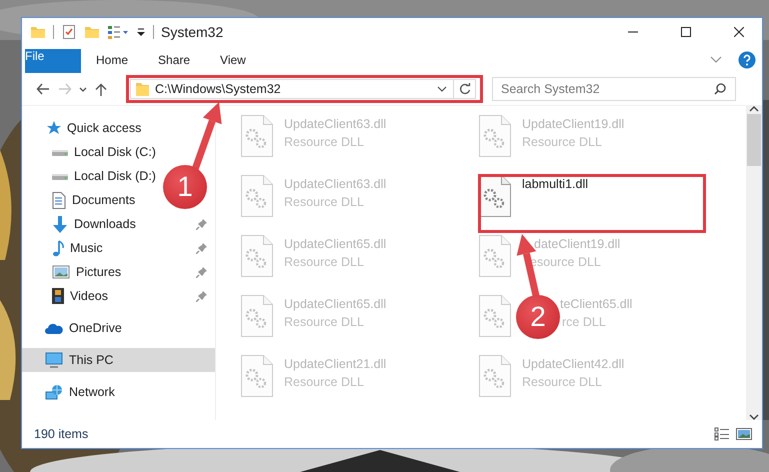  What do you see at coordinates (83, 200) in the screenshot?
I see `sidebar-item: Documents` at bounding box center [83, 200].